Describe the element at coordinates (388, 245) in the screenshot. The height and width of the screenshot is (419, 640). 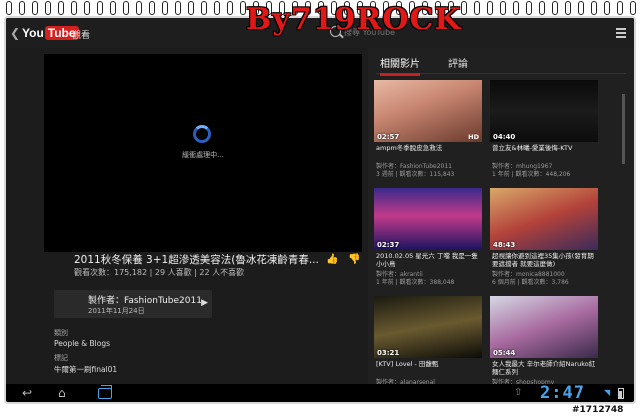
I see `video-duration: 02:37` at that location.